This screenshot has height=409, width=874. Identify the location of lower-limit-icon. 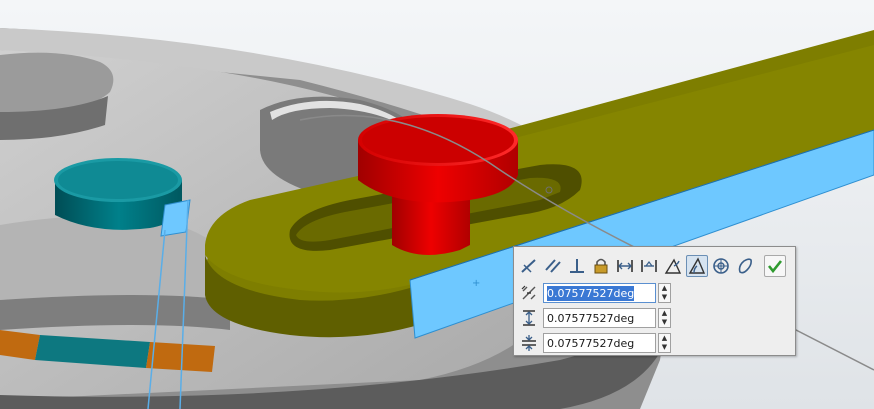
(529, 343).